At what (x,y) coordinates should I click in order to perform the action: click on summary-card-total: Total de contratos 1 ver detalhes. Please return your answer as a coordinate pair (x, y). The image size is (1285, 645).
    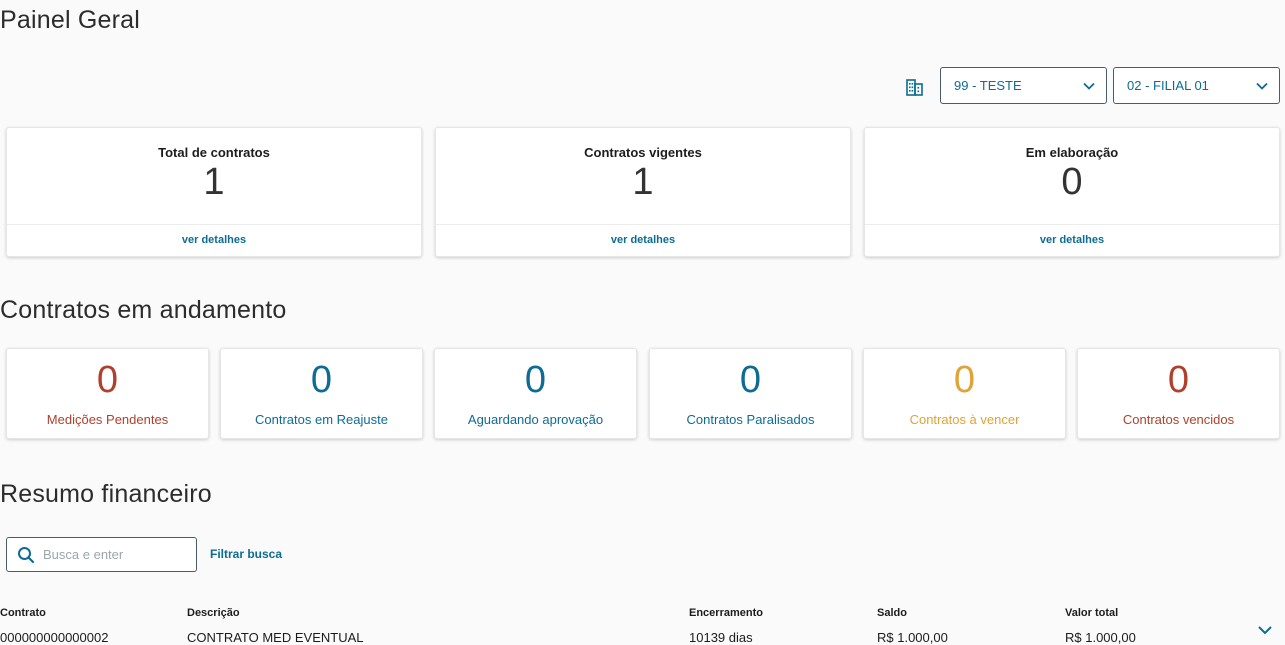
    Looking at the image, I should click on (214, 192).